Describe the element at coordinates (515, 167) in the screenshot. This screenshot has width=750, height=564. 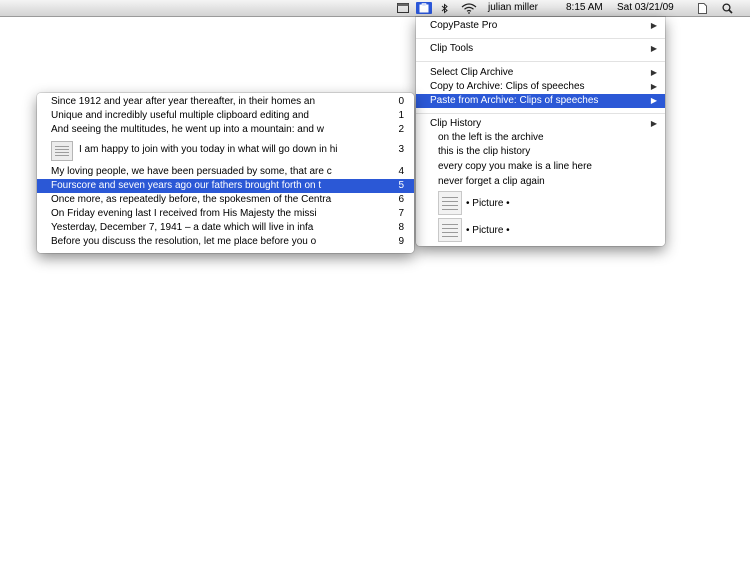
I see `history-item: every copy you make is a line here` at that location.